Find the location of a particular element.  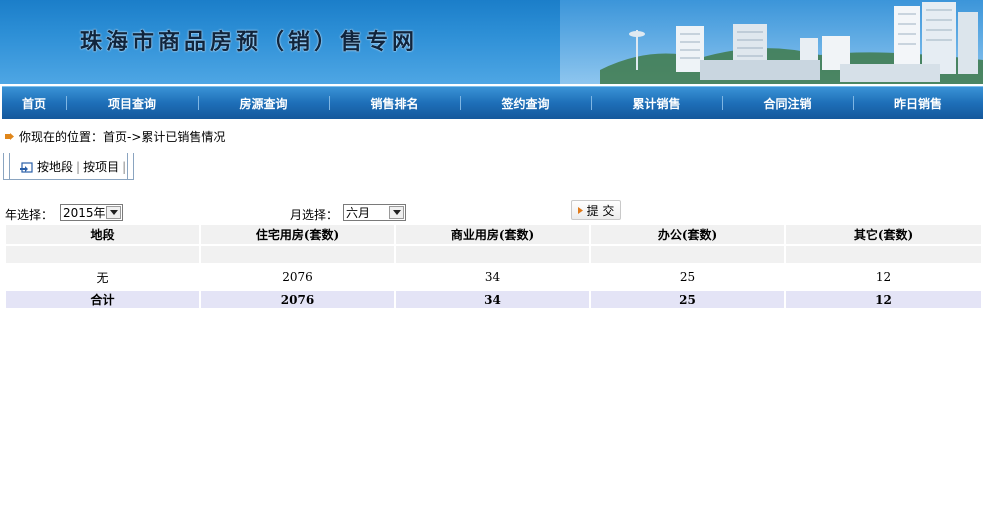

breadcrumb-prefix: 你现在的位置： is located at coordinates (61, 137).